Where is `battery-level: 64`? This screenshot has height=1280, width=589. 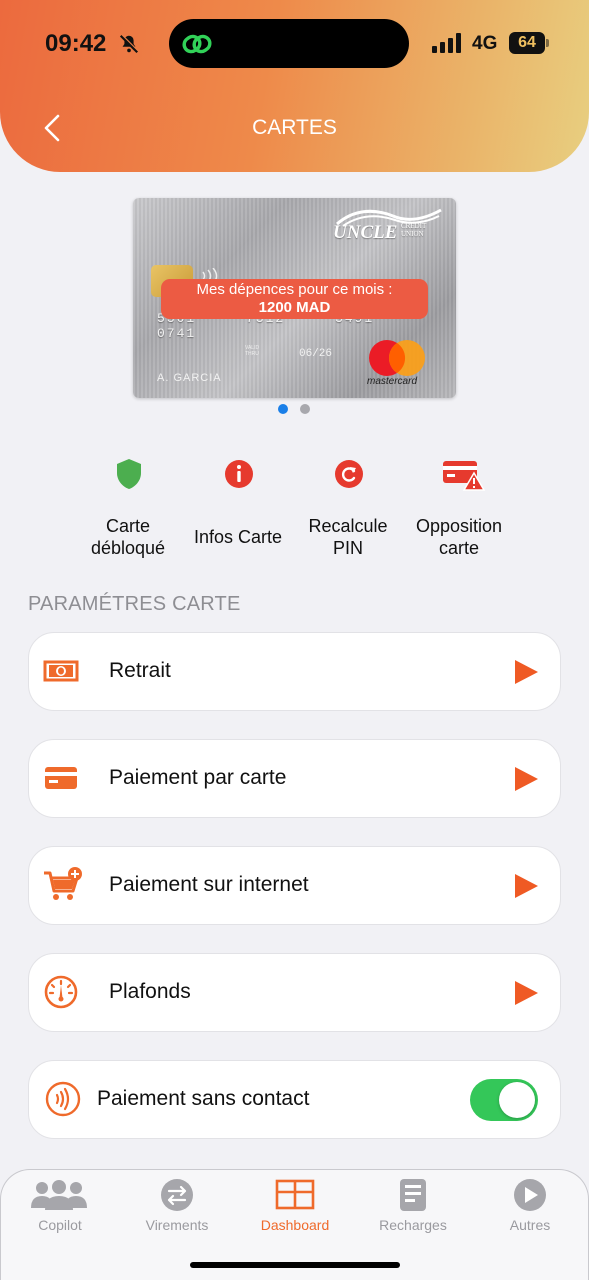 battery-level: 64 is located at coordinates (527, 43).